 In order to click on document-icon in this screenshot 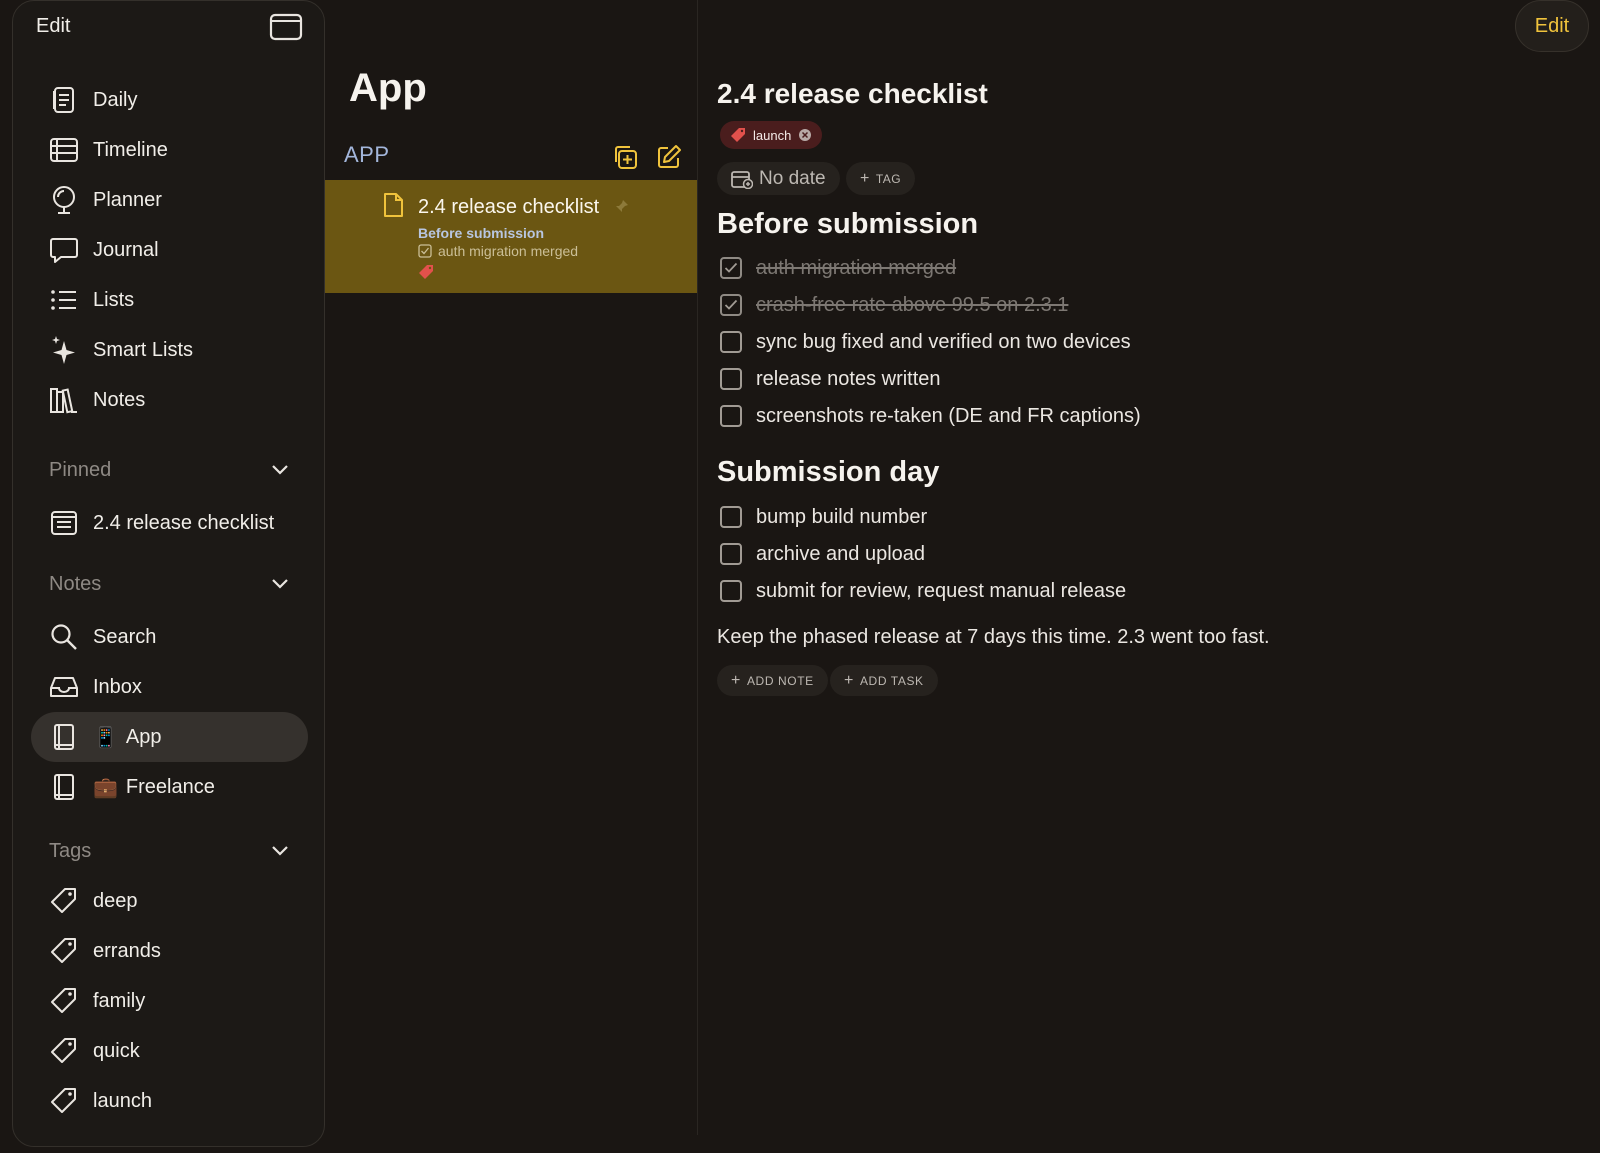, I will do `click(393, 205)`.